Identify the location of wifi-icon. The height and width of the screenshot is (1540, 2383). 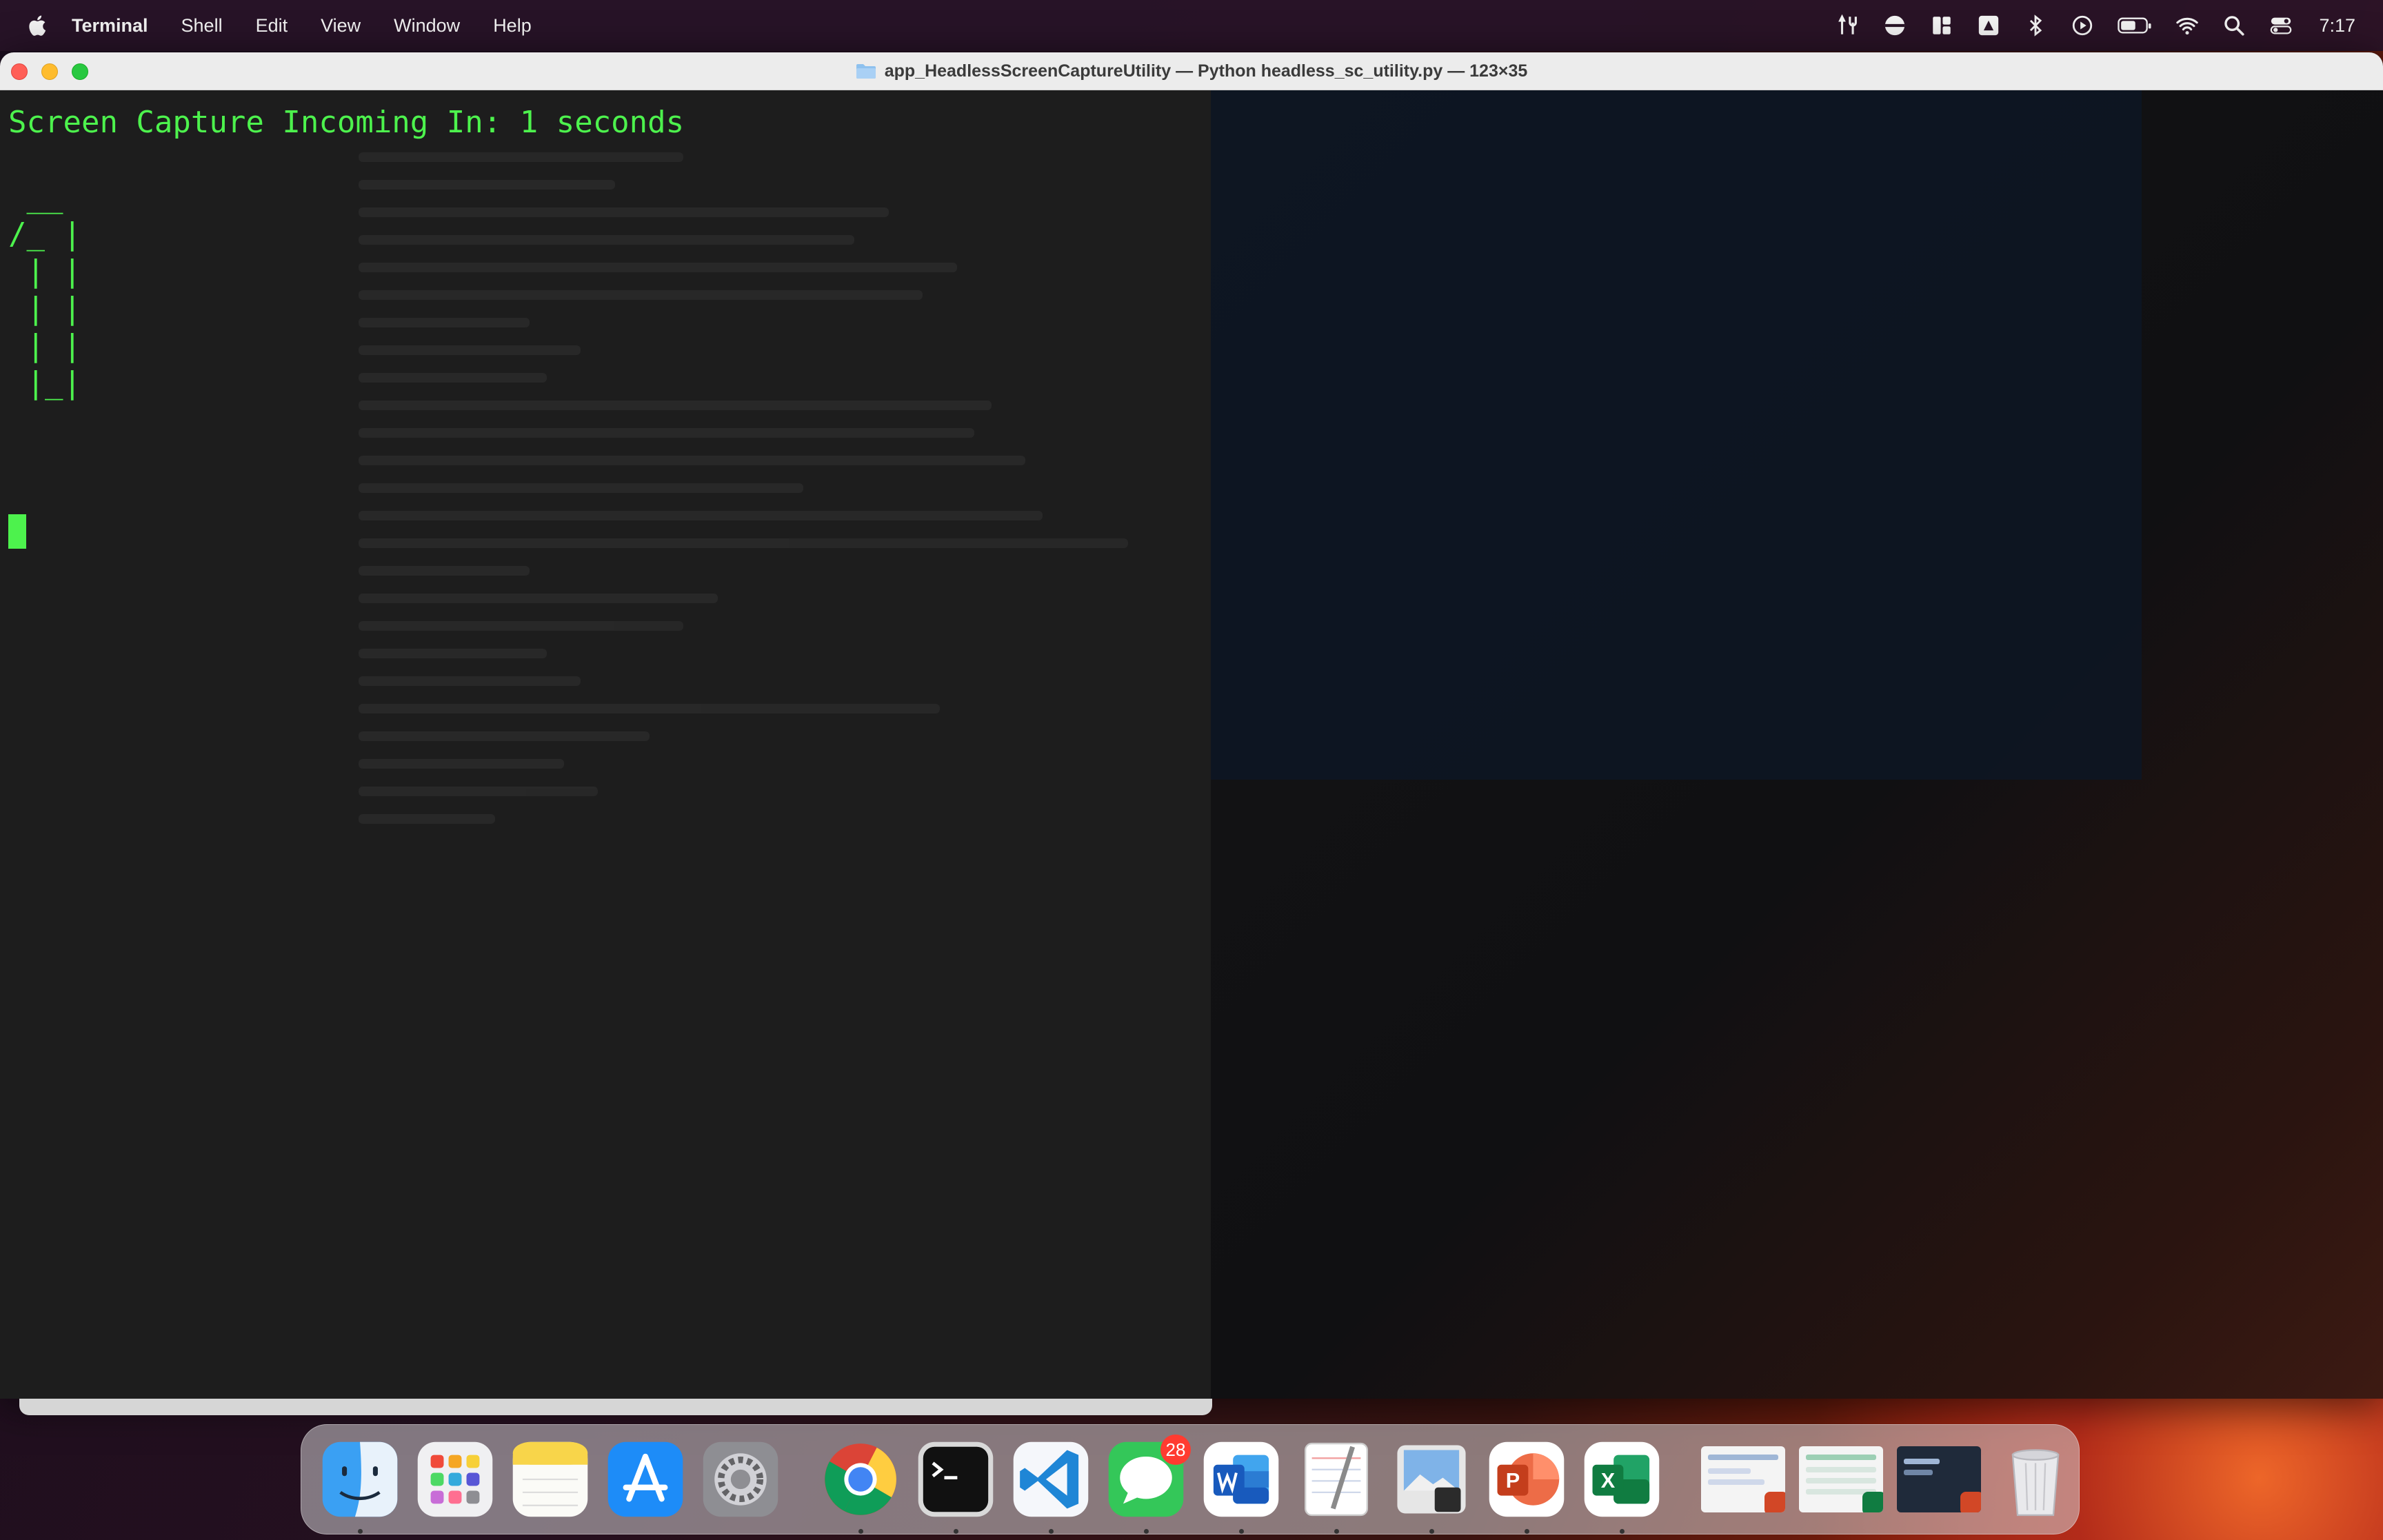
(2187, 26).